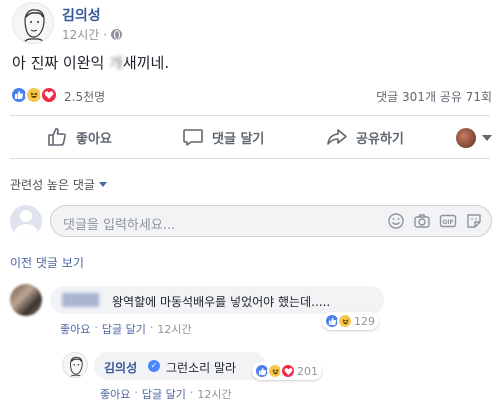  What do you see at coordinates (422, 221) in the screenshot?
I see `camera-icon` at bounding box center [422, 221].